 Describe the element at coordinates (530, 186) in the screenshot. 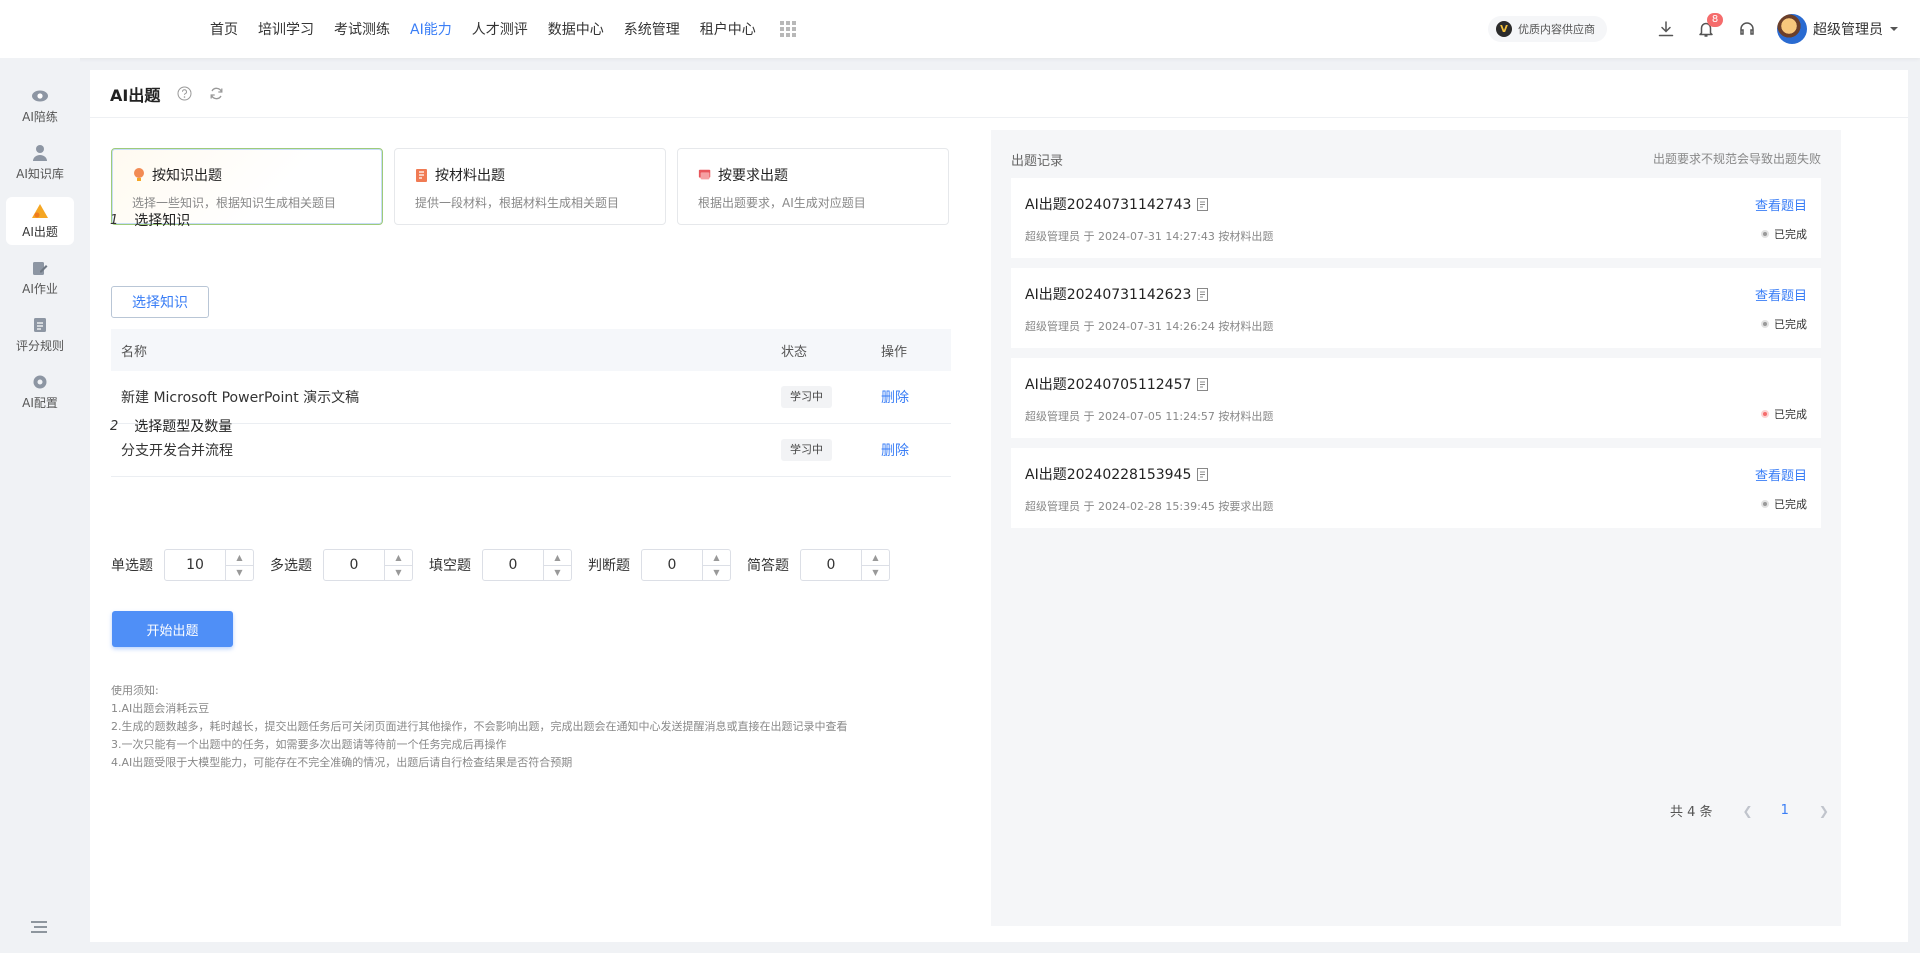

I see `mode-card-material: 按材料出题 提供一段材料，根据材料生成相关题目` at that location.